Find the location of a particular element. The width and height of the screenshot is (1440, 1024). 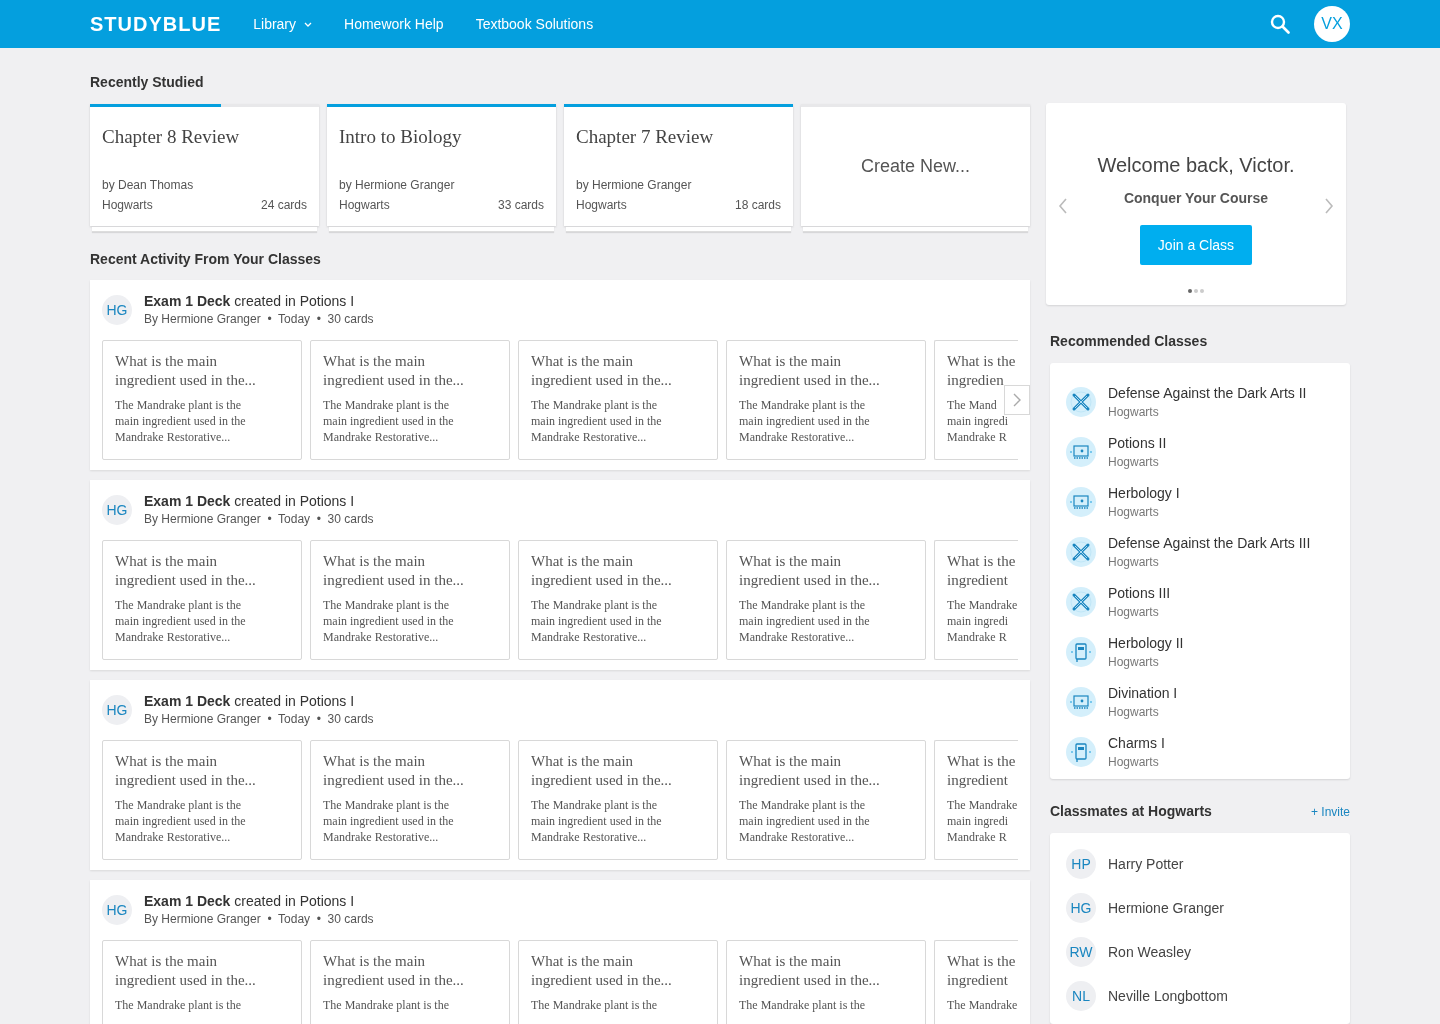

card-question: What is the is located at coordinates (982, 961).